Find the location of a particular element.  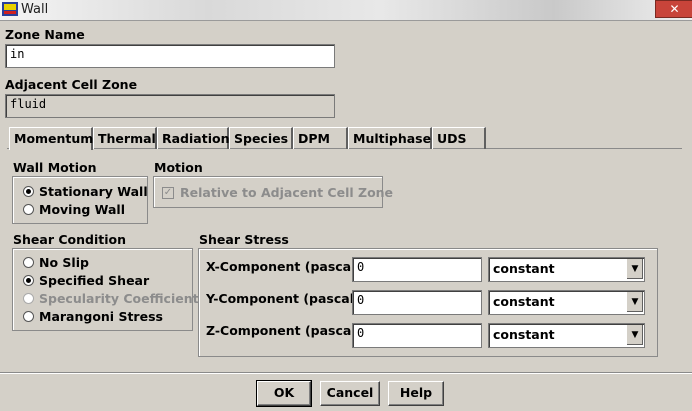

zone-name-label: Zone Name is located at coordinates (45, 34).